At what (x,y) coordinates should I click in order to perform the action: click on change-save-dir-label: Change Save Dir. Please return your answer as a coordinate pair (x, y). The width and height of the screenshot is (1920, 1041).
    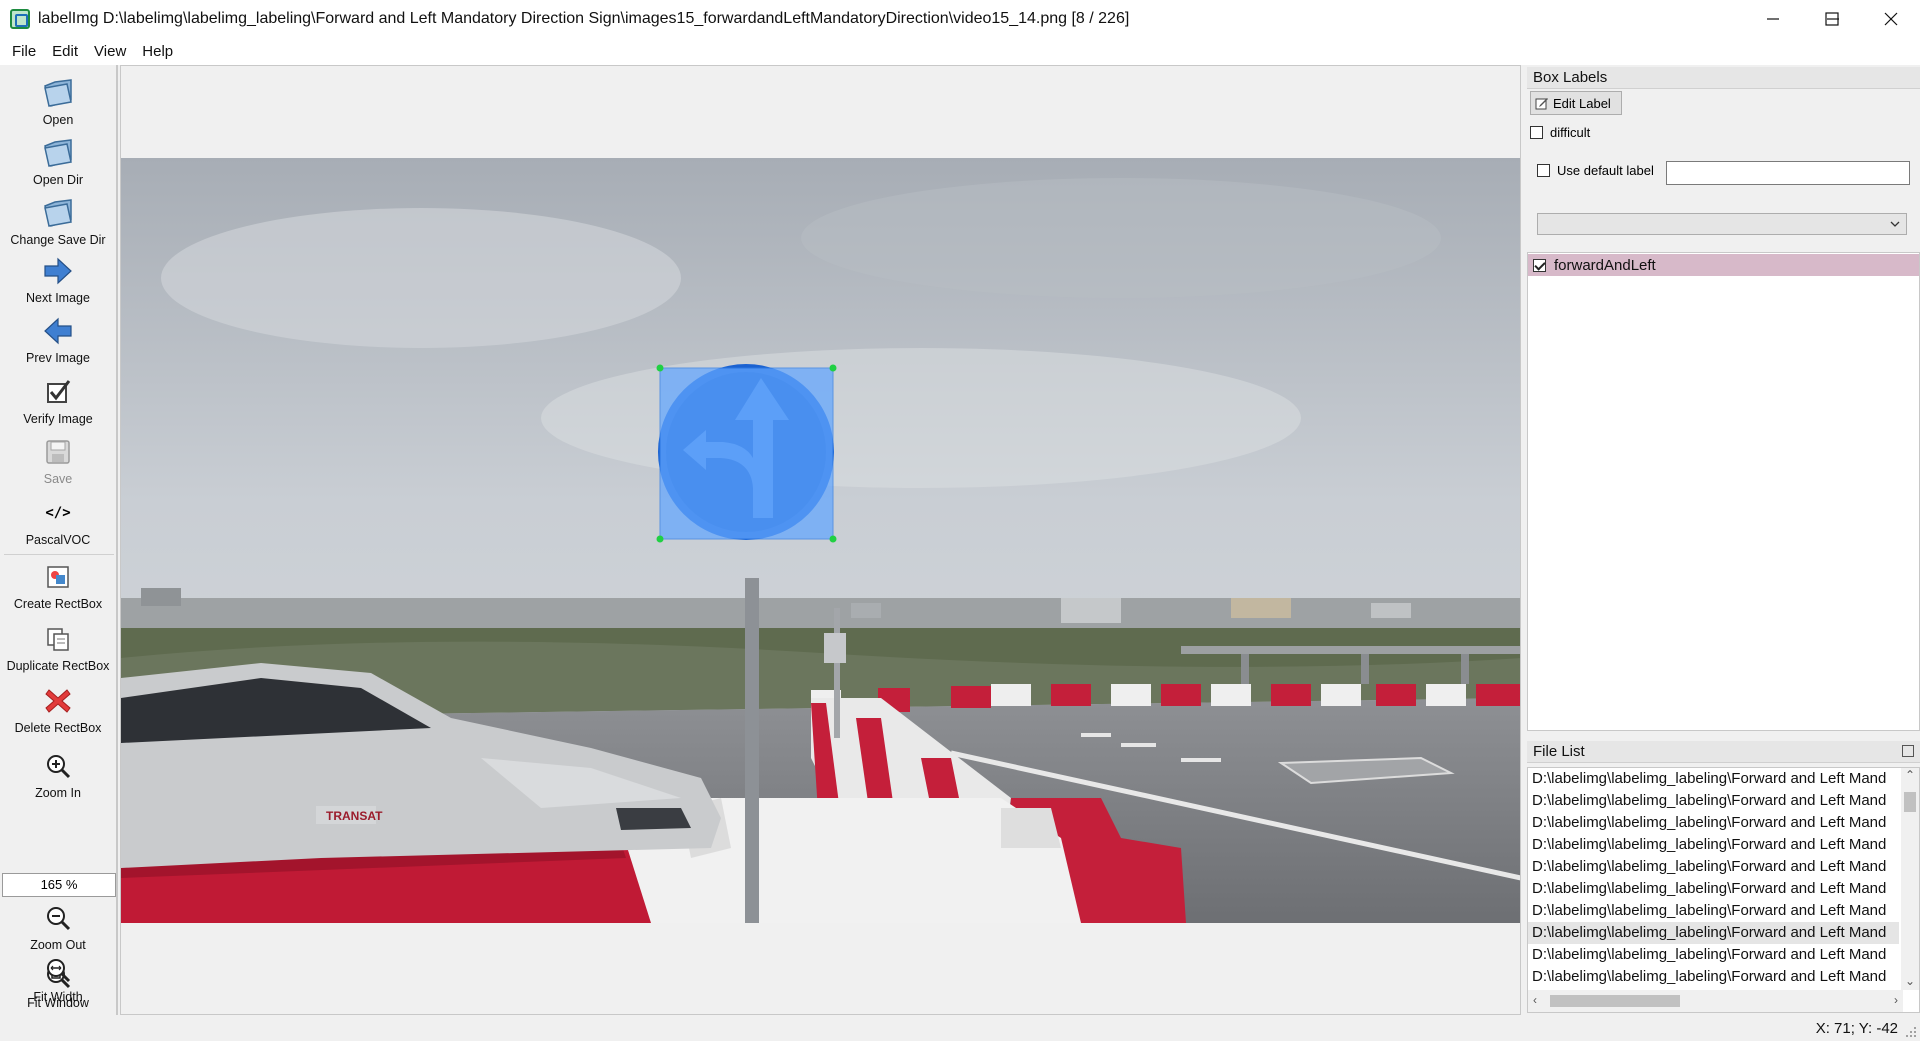
    Looking at the image, I should click on (58, 240).